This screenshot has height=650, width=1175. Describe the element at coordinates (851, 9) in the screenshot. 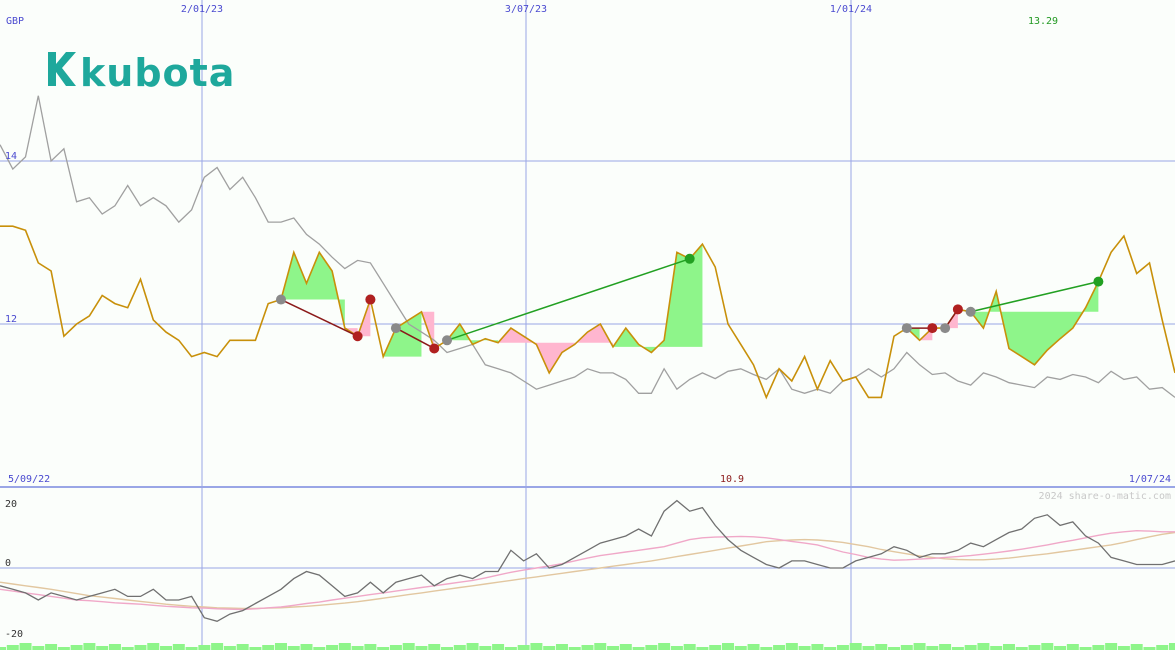

I see `x-tick-label: 1/01/24` at that location.